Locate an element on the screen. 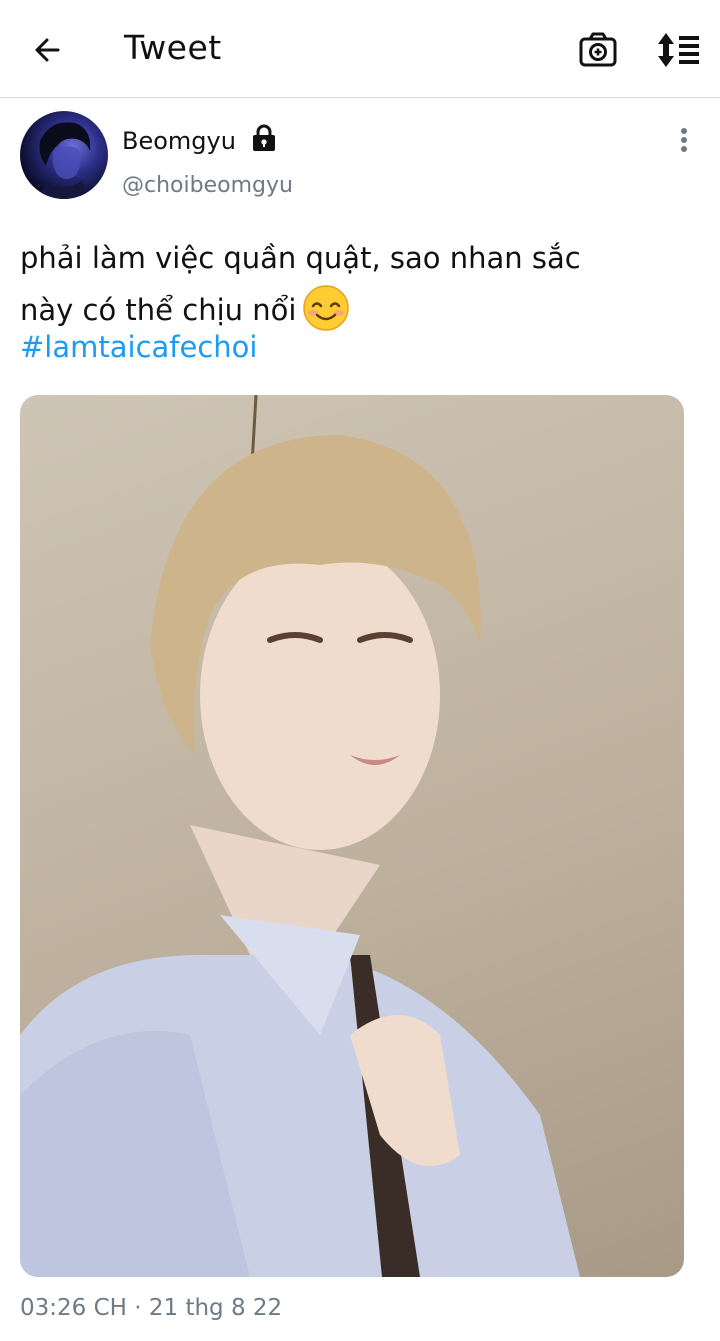  page-title: Tweet is located at coordinates (173, 47).